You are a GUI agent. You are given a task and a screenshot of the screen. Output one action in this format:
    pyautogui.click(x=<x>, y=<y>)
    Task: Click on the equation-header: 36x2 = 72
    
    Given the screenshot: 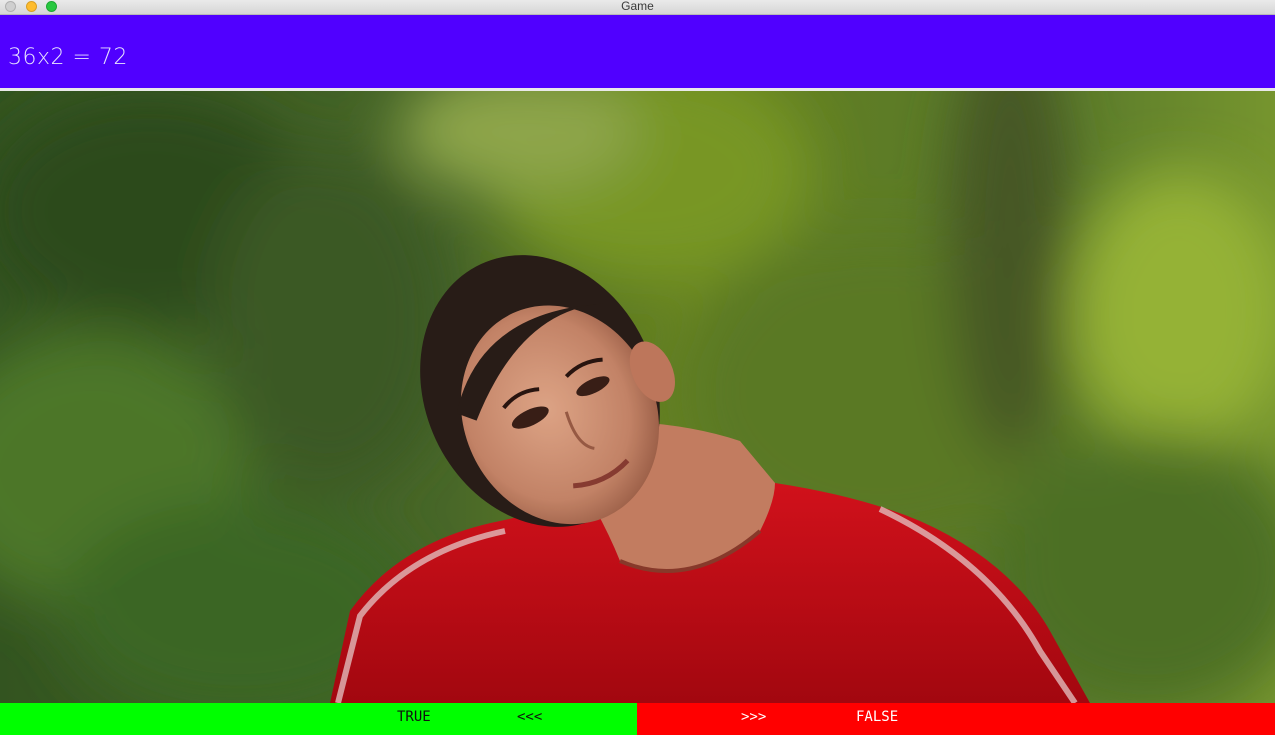 What is the action you would take?
    pyautogui.click(x=637, y=51)
    